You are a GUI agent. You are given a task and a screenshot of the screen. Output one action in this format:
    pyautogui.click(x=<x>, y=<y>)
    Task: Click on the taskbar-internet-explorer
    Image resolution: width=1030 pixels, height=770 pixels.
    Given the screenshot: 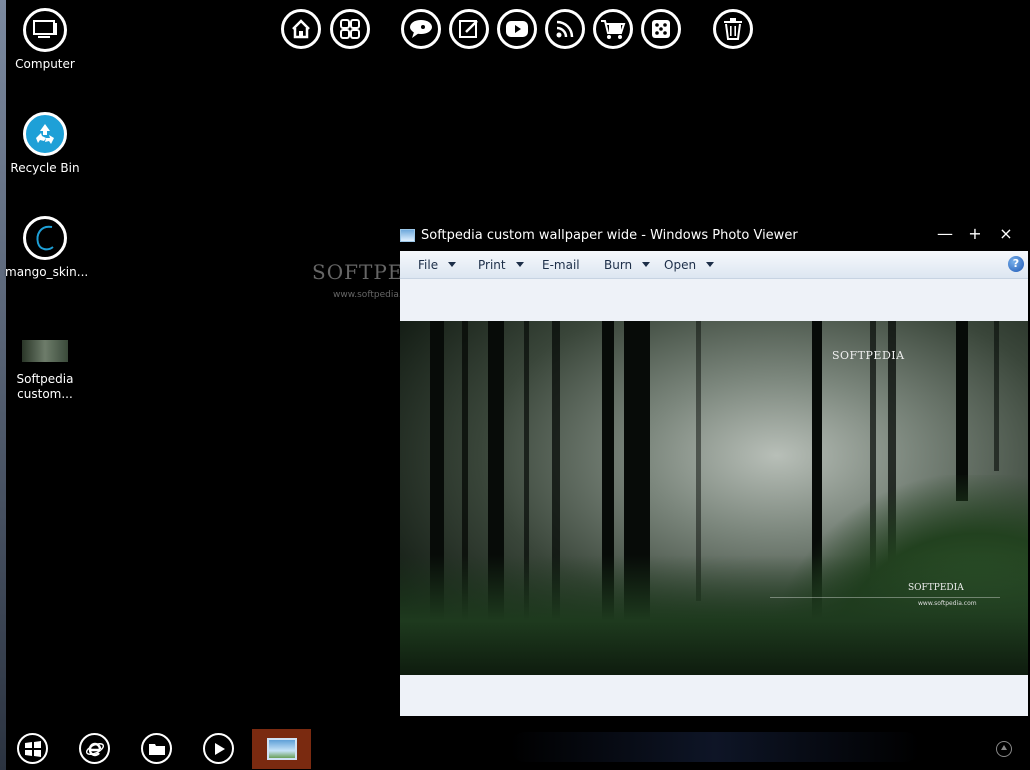 What is the action you would take?
    pyautogui.click(x=94, y=748)
    